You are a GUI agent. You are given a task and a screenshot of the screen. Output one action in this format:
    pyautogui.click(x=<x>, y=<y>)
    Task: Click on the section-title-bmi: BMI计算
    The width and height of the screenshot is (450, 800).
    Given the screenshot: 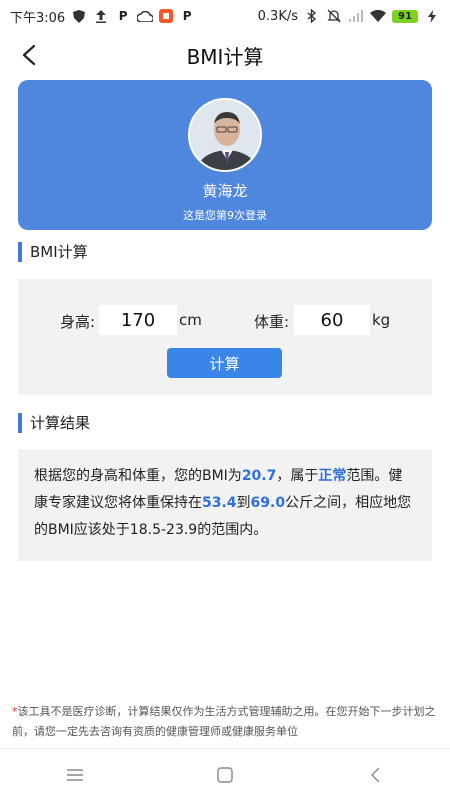 What is the action you would take?
    pyautogui.click(x=59, y=252)
    